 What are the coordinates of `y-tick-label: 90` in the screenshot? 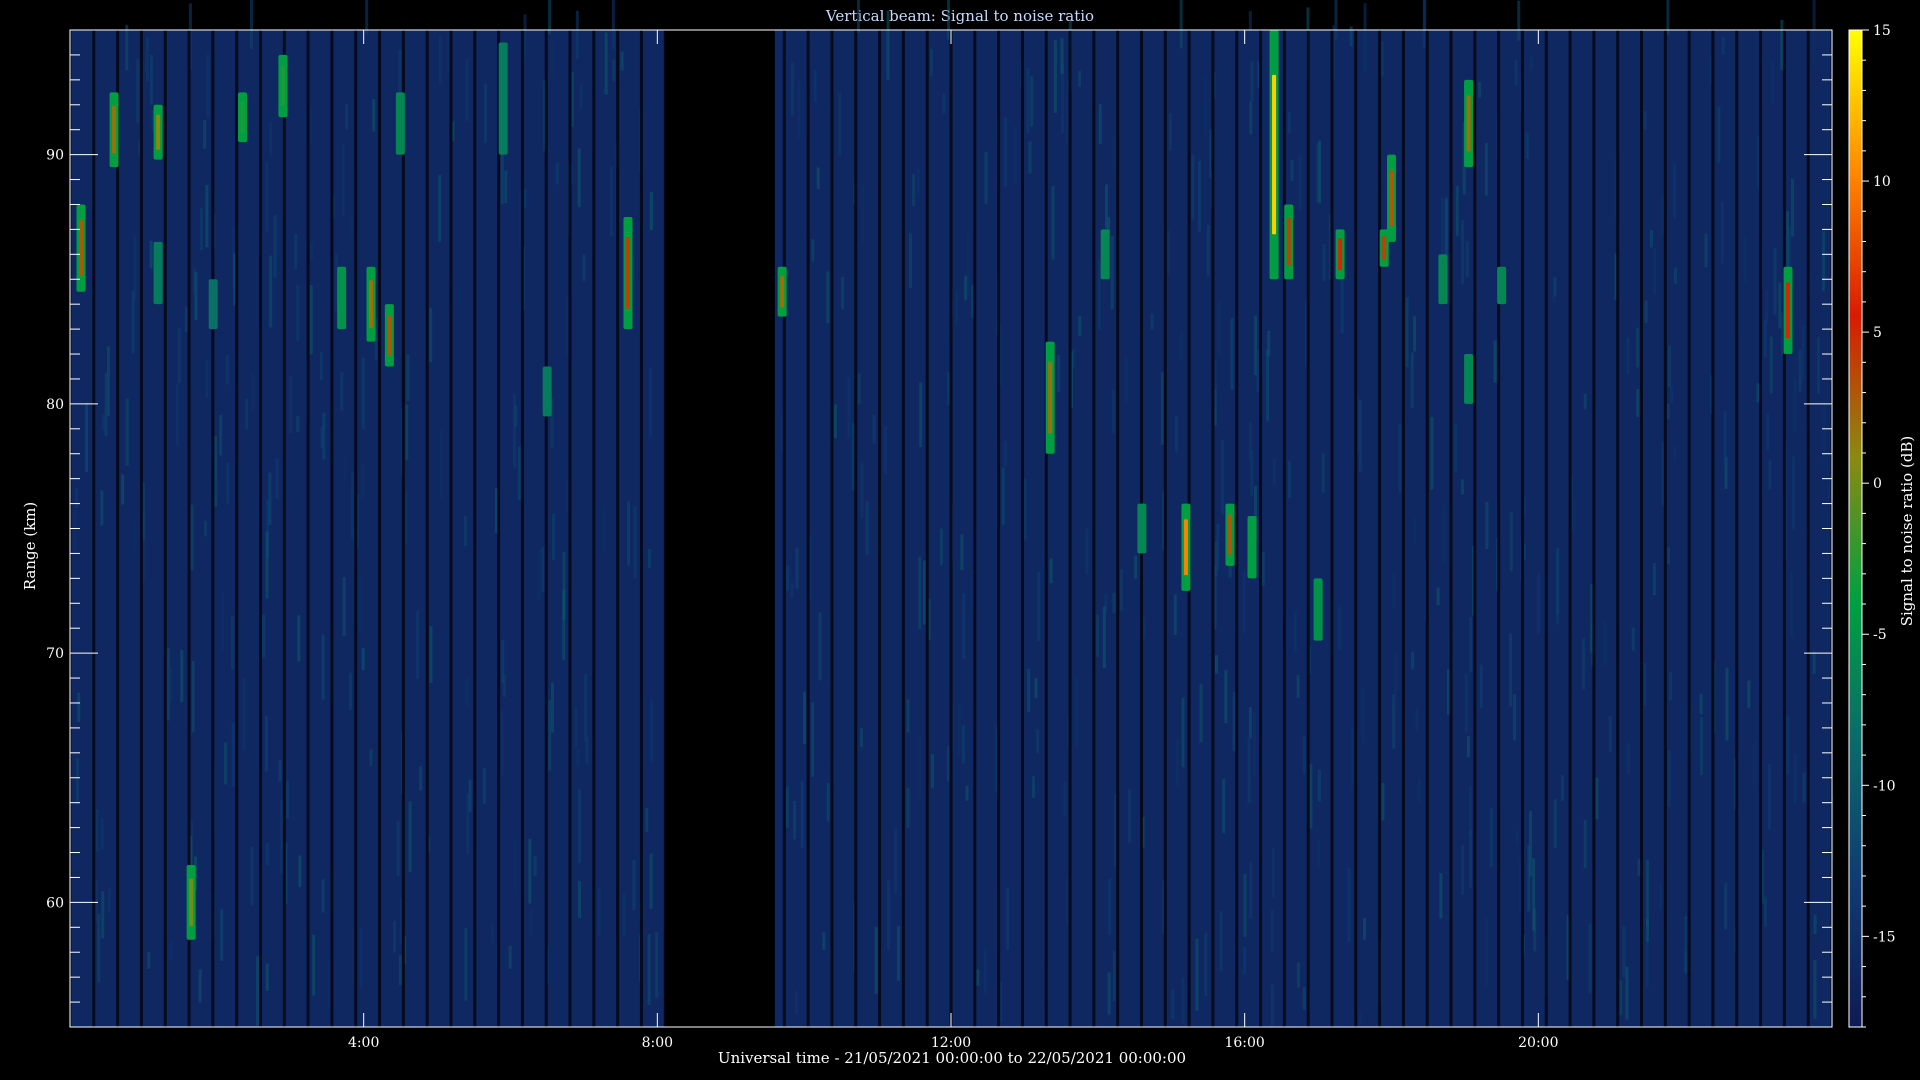 It's located at (55, 156).